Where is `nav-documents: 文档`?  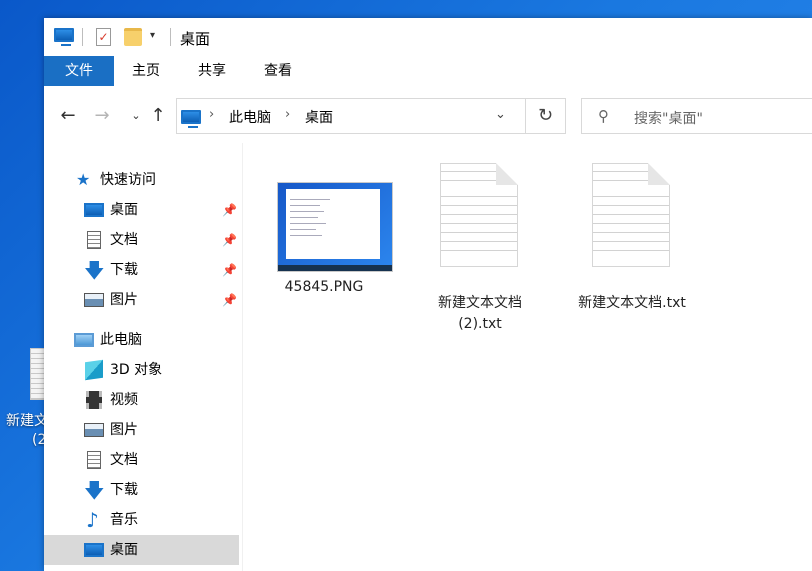
nav-documents: 文档 is located at coordinates (141, 460).